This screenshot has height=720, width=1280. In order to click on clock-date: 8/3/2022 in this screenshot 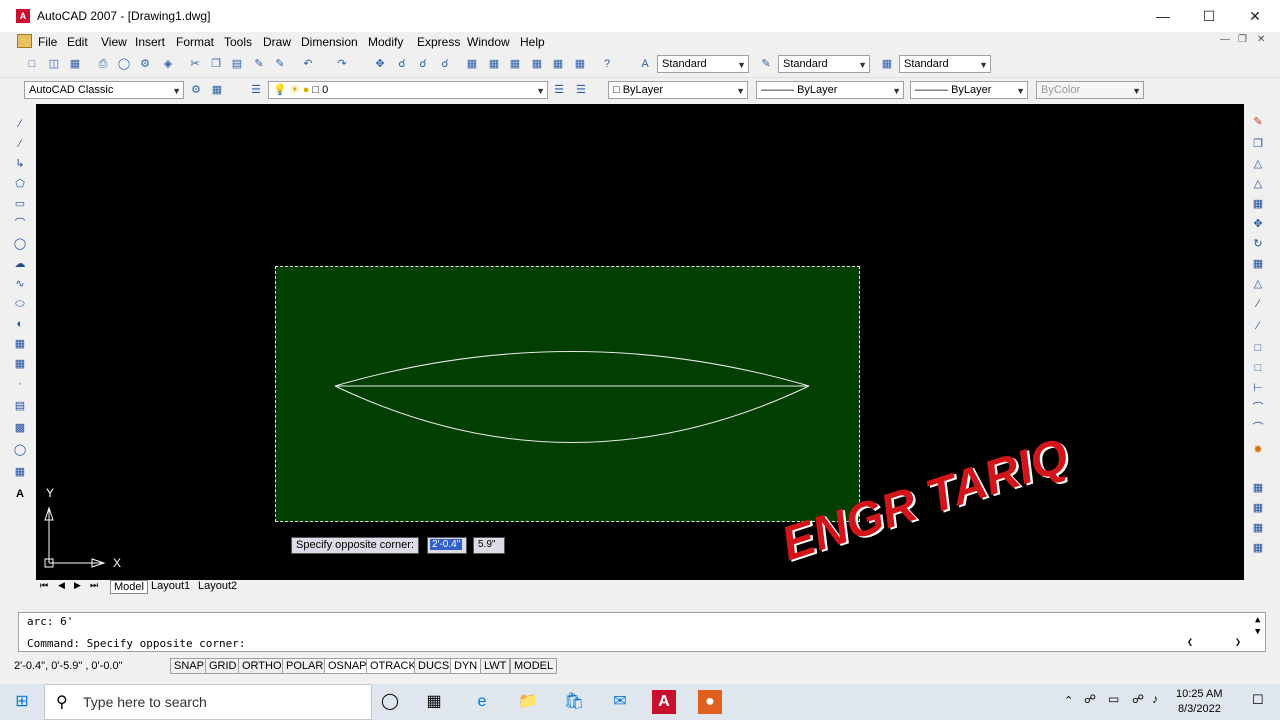, I will do `click(1199, 709)`.